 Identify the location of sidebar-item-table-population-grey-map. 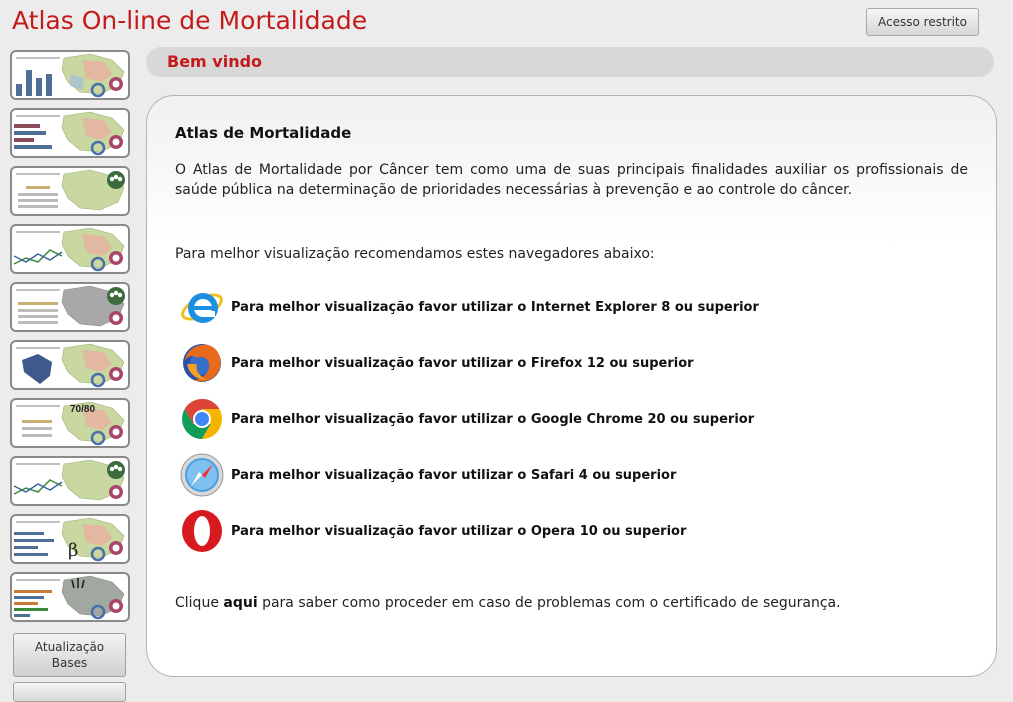
(70, 307).